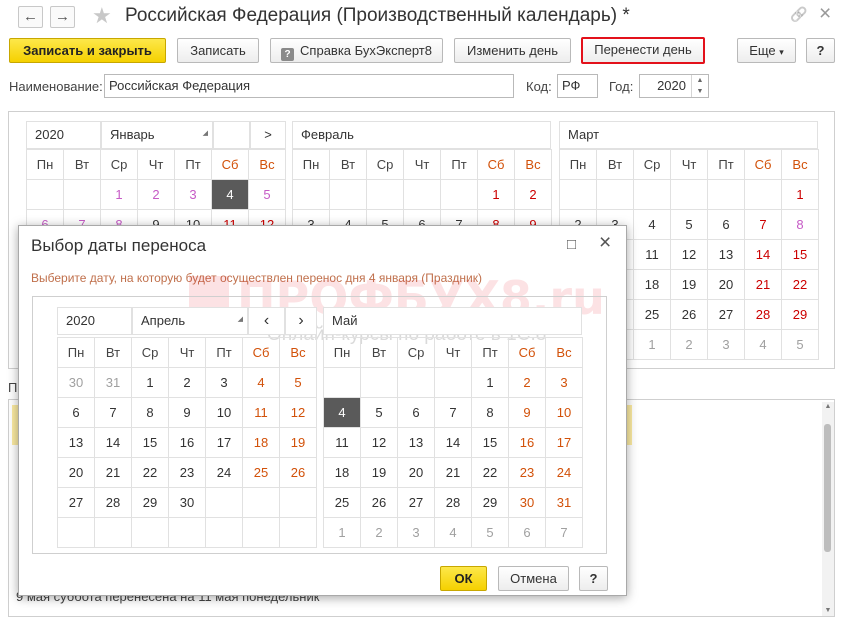  Describe the element at coordinates (571, 244) in the screenshot. I see `maximize-icon: □` at that location.